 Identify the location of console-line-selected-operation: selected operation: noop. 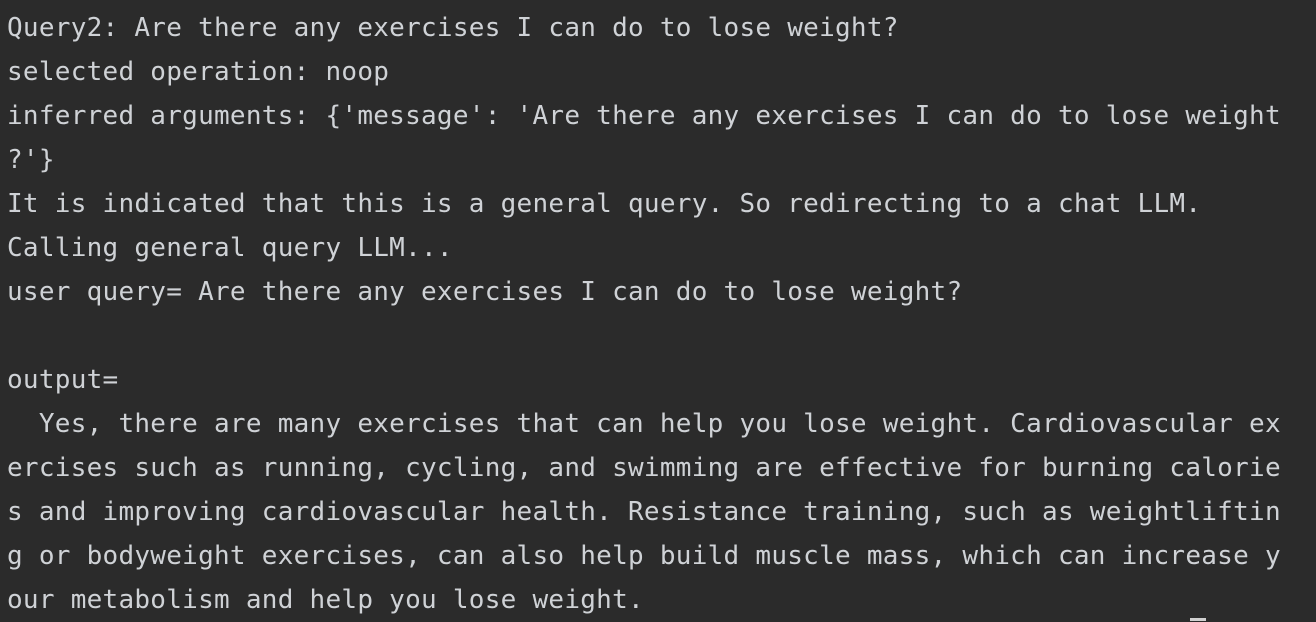
(198, 72).